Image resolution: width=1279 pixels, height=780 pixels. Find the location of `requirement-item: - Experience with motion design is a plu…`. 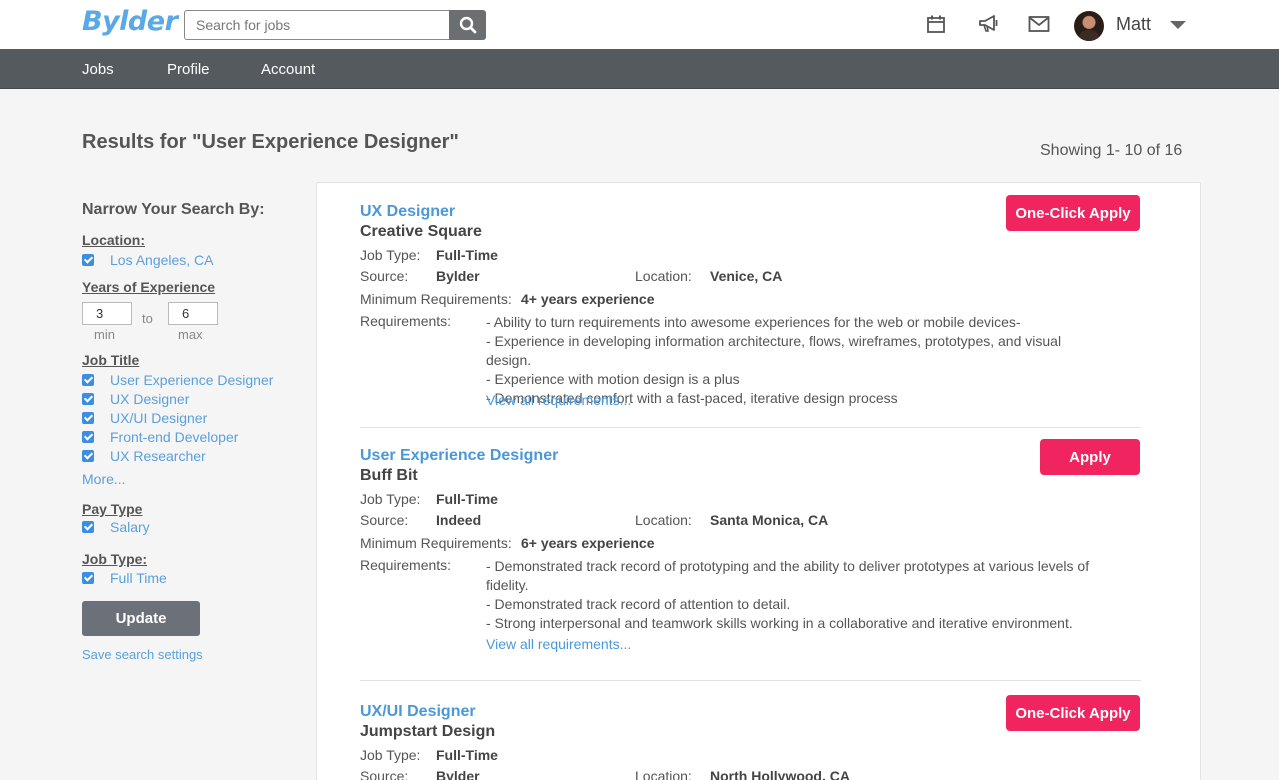

requirement-item: - Experience with motion design is a plu… is located at coordinates (613, 379).